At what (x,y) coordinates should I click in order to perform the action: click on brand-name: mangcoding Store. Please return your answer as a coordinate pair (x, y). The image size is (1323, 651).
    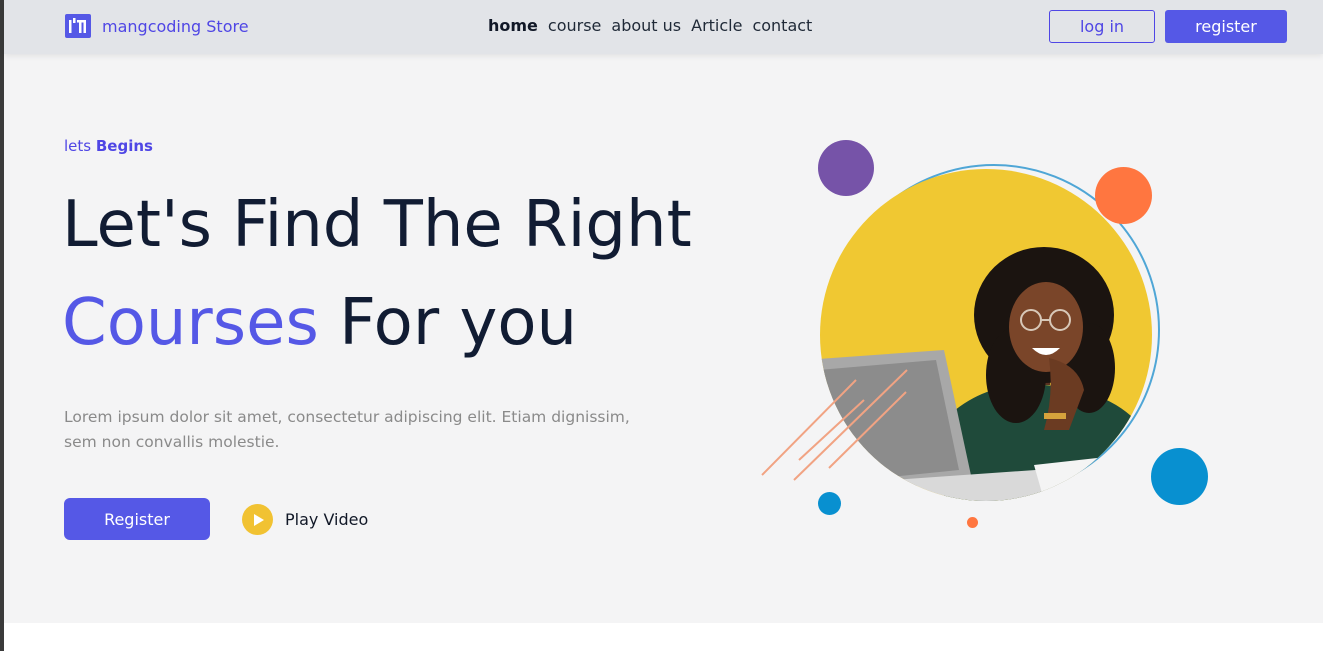
    Looking at the image, I should click on (175, 26).